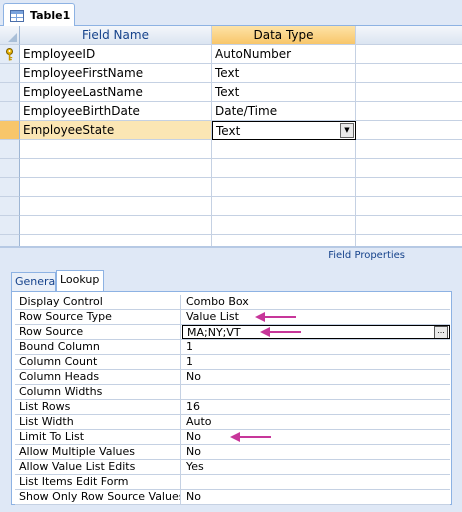  I want to click on property-row: Row Source Type Value List, so click(232, 317).